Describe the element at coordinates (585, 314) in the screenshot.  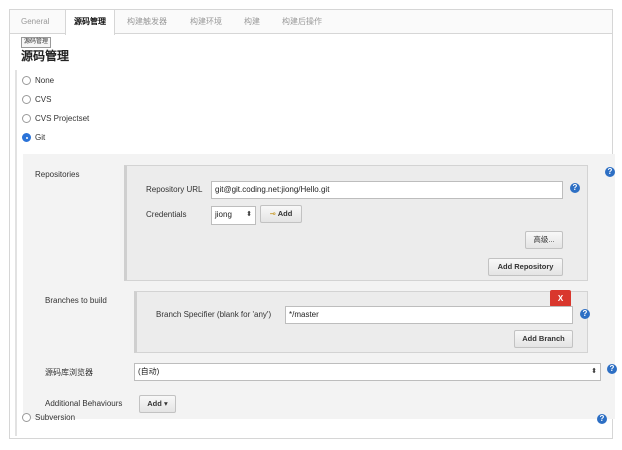
I see `branch-specifier-help-icon: ?` at that location.